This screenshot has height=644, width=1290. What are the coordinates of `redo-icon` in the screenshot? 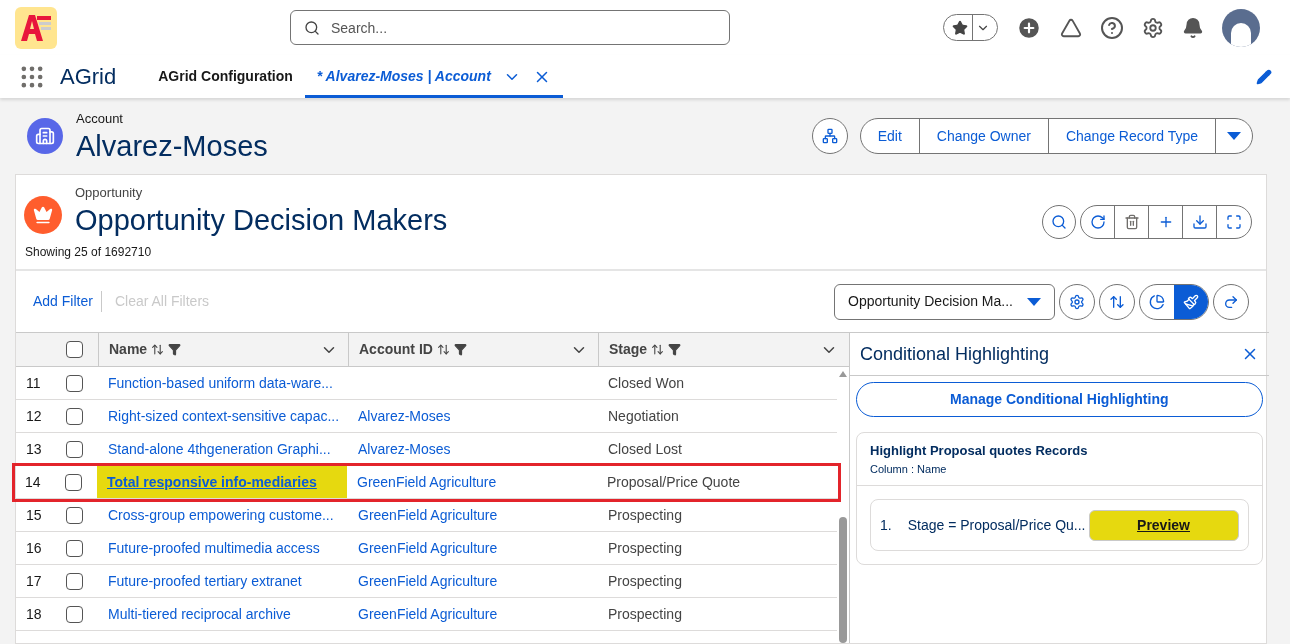 It's located at (1231, 301).